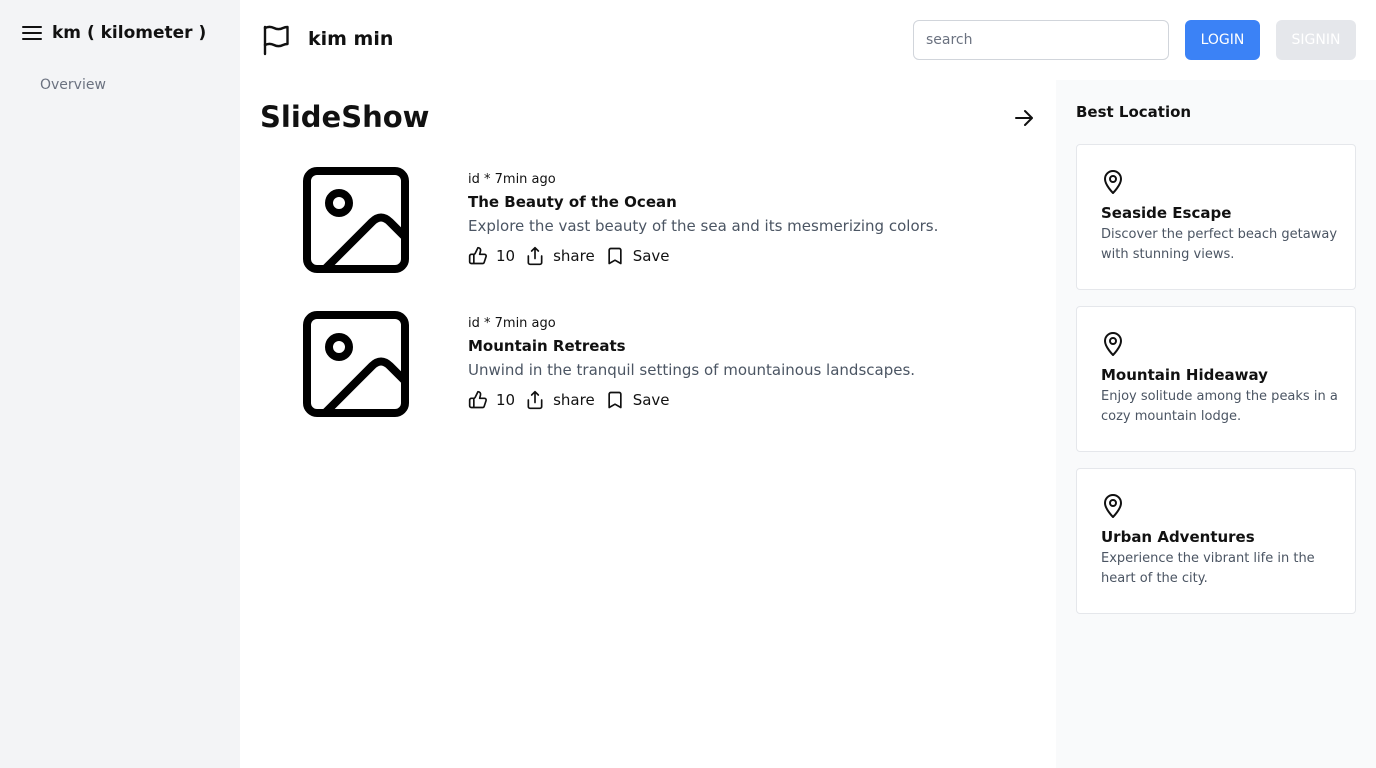 This screenshot has width=1376, height=768. What do you see at coordinates (345, 117) in the screenshot?
I see `page-title: SlideShow` at bounding box center [345, 117].